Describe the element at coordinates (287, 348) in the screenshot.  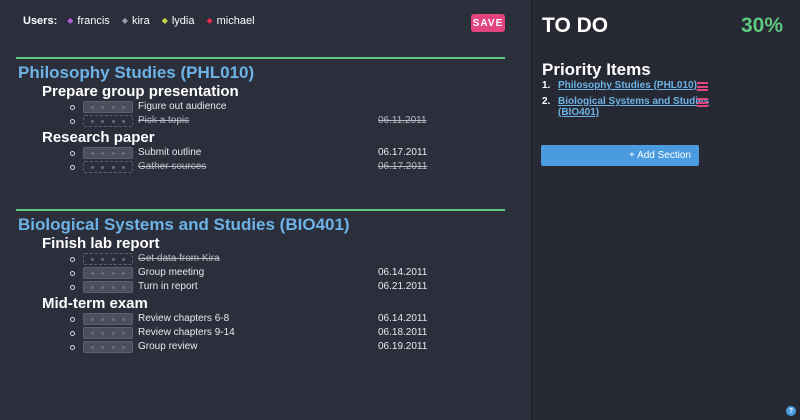
I see `task-row: Group review 06.19.2011` at that location.